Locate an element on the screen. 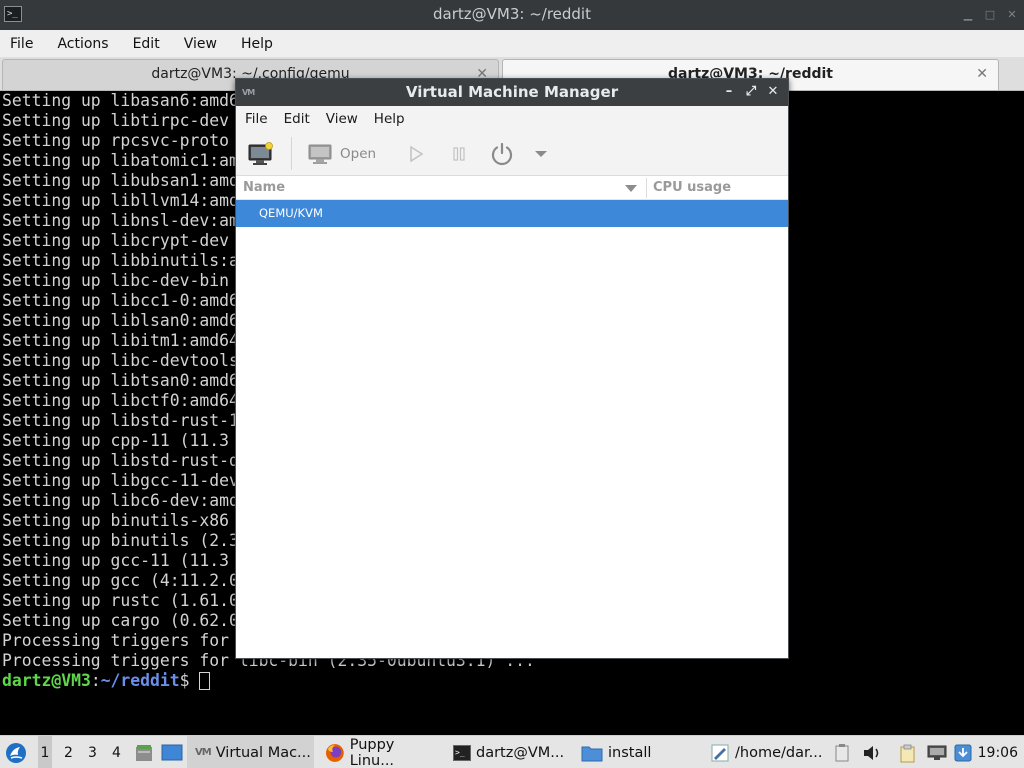 This screenshot has width=1024, height=768. vmm-menubar: File Edit View Help is located at coordinates (512, 118).